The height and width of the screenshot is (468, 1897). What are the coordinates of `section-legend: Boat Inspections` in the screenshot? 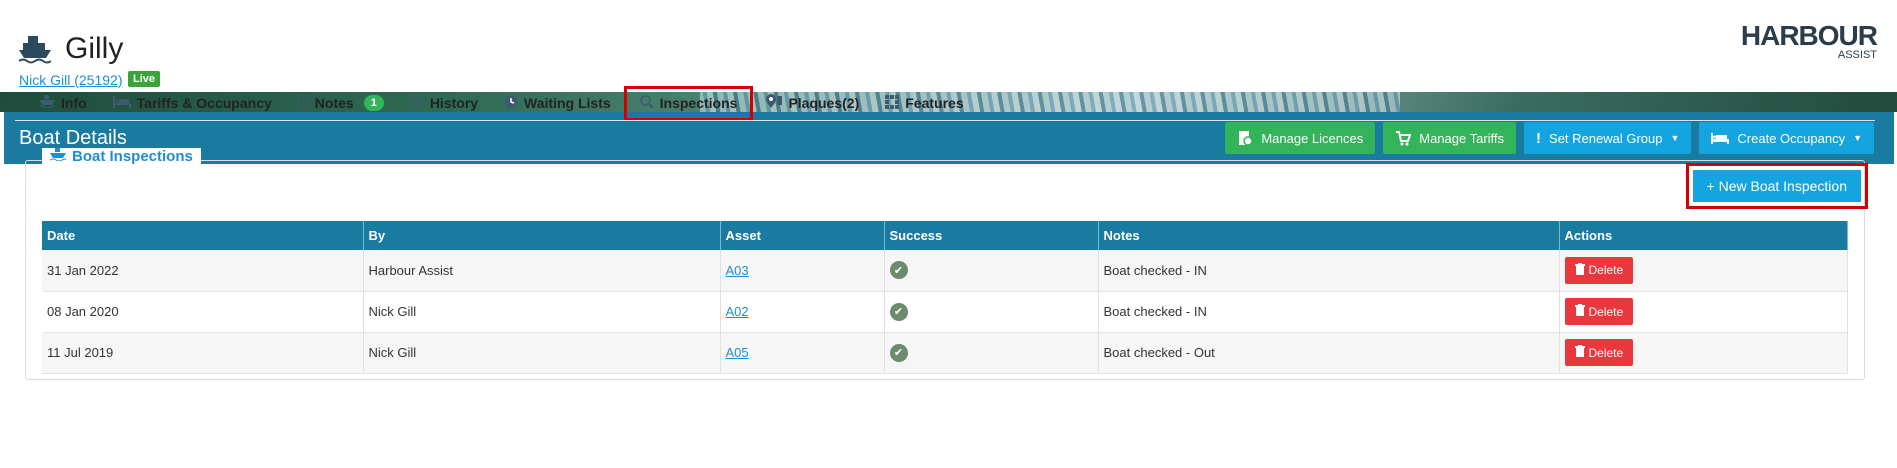 It's located at (121, 156).